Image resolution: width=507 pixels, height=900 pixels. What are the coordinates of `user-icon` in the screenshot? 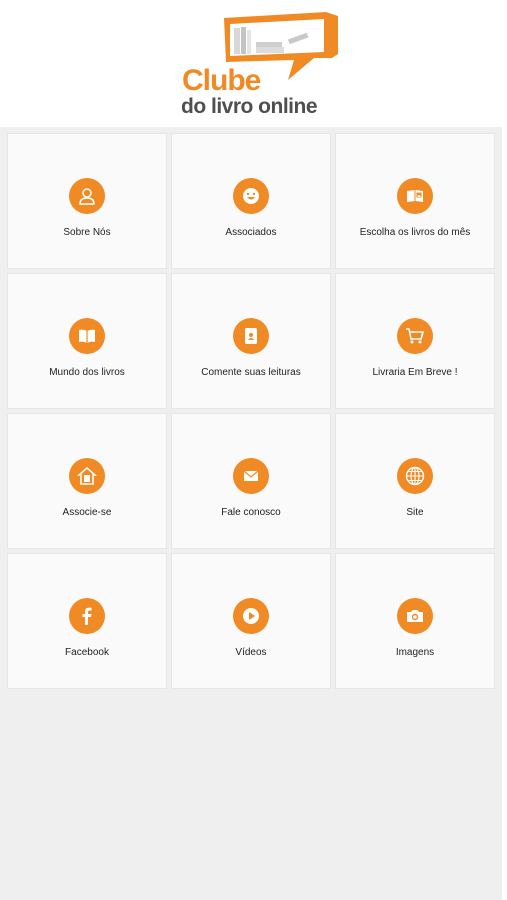 It's located at (87, 196).